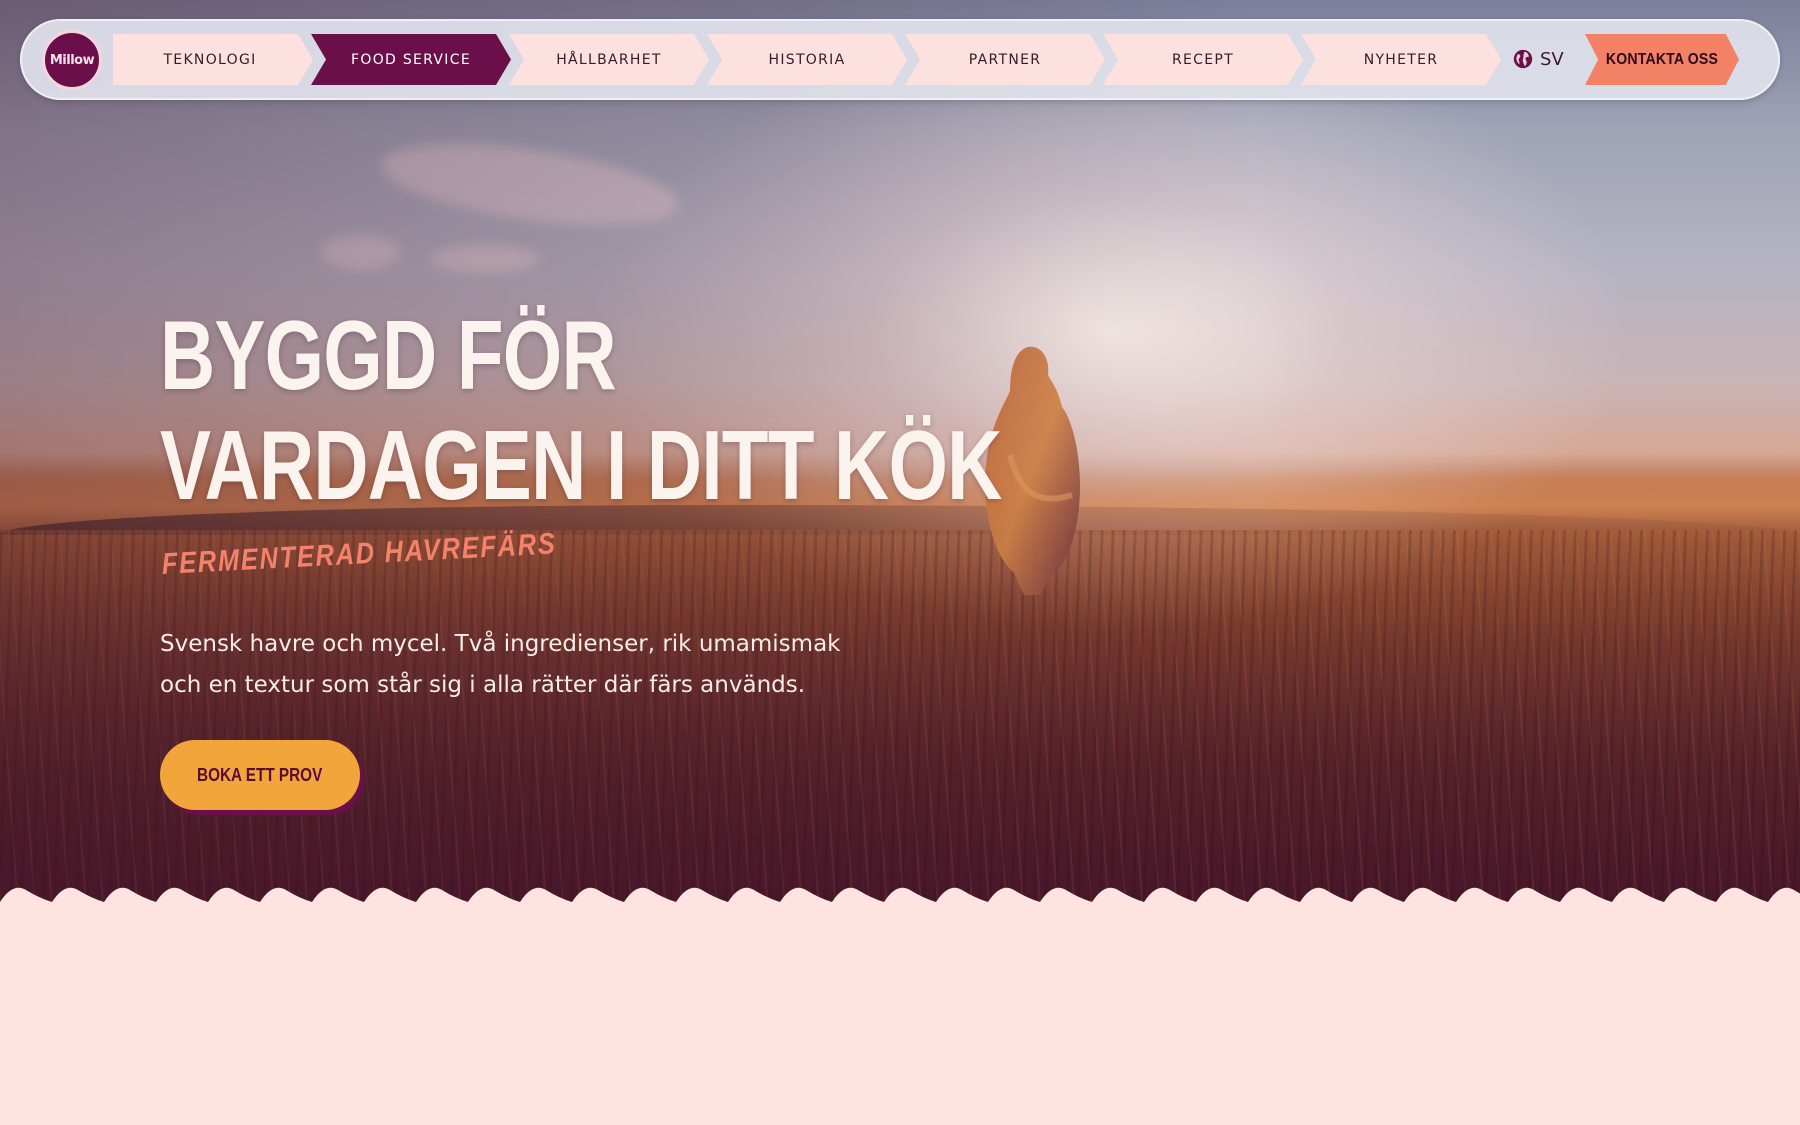  I want to click on millow-logo: Millow, so click(72, 60).